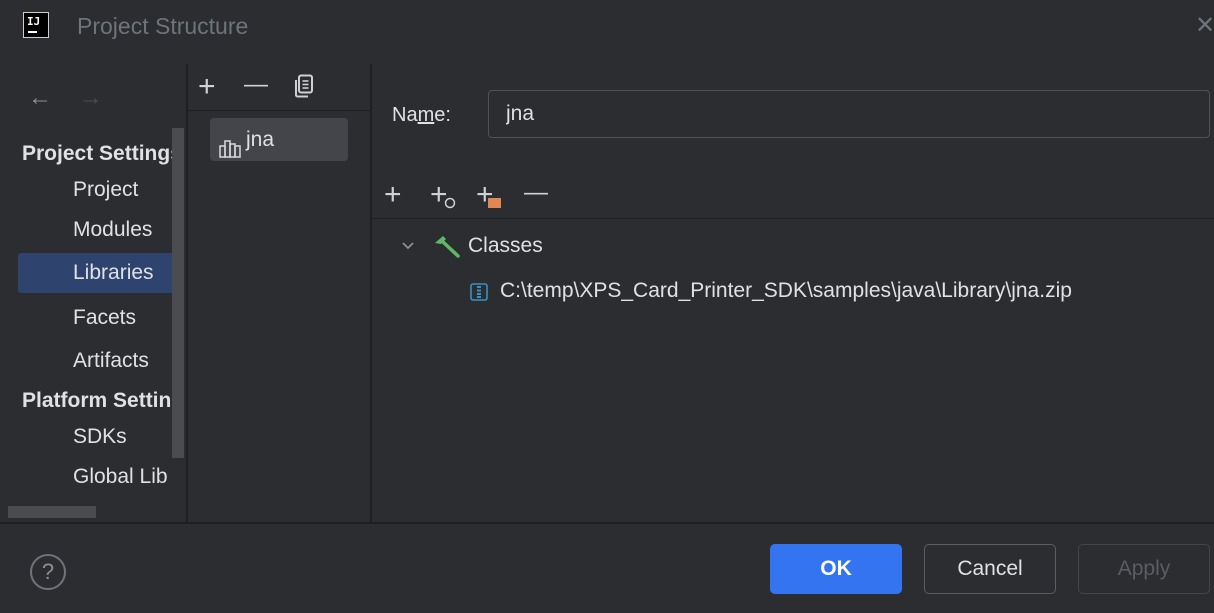 This screenshot has height=613, width=1214. What do you see at coordinates (488, 195) in the screenshot?
I see `add-jar-directory-button: +` at bounding box center [488, 195].